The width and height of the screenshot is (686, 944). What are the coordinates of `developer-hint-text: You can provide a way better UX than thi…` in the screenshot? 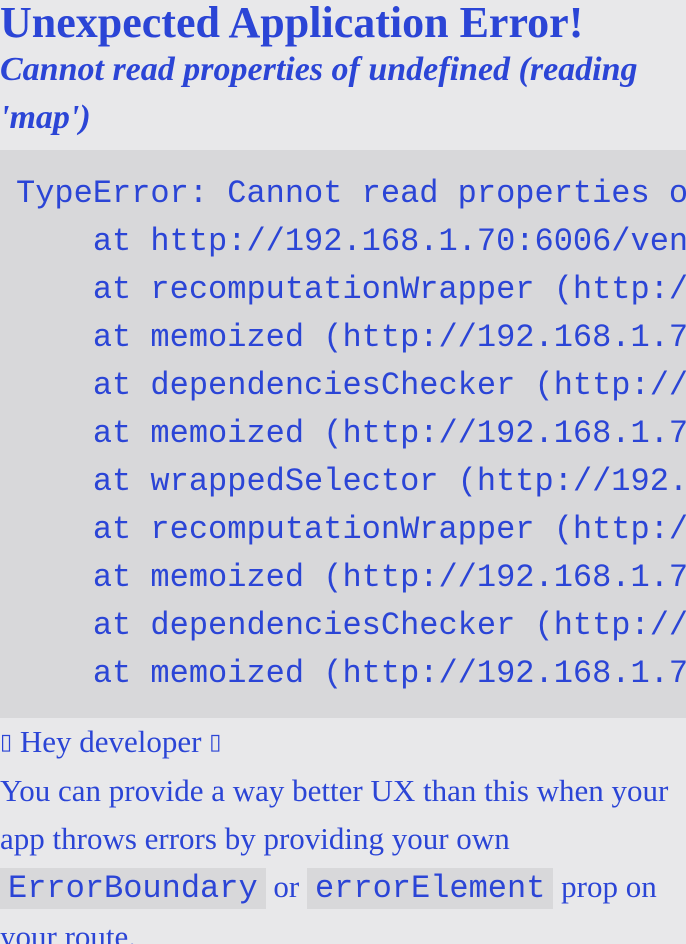 It's located at (334, 814).